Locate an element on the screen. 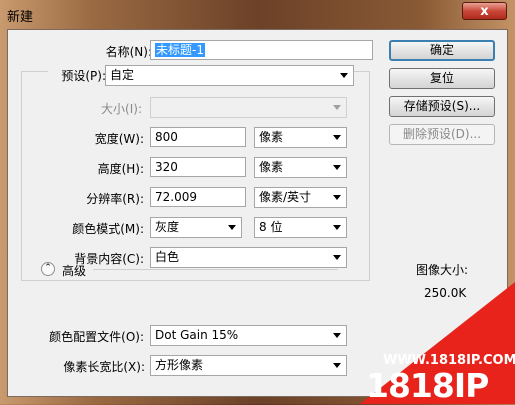 The width and height of the screenshot is (515, 405). collapse-up-icon: ⌃ is located at coordinates (48, 269).